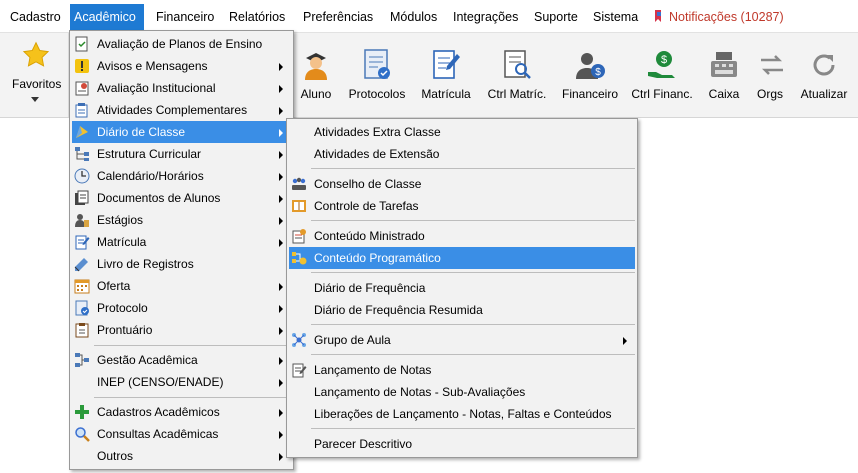 The image size is (858, 473). Describe the element at coordinates (462, 258) in the screenshot. I see `submenu-item-conteudo-programatico: Conteúdo Programático` at that location.